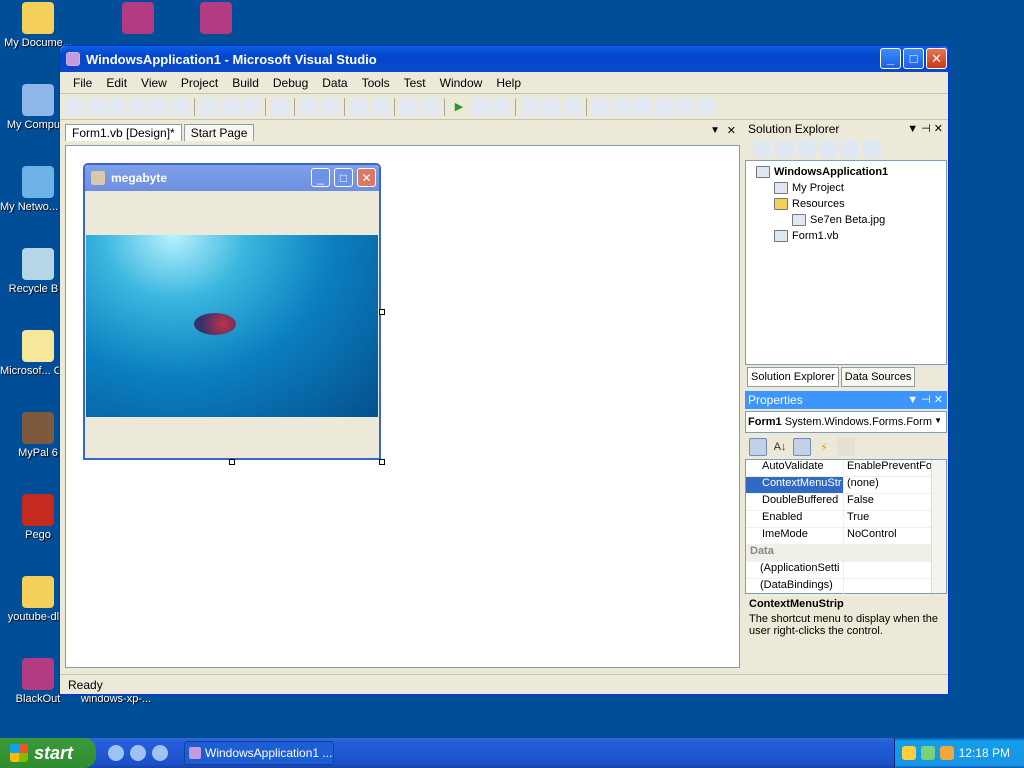 Image resolution: width=1024 pixels, height=768 pixels. What do you see at coordinates (199, 83) in the screenshot?
I see `menu-project: Project` at bounding box center [199, 83].